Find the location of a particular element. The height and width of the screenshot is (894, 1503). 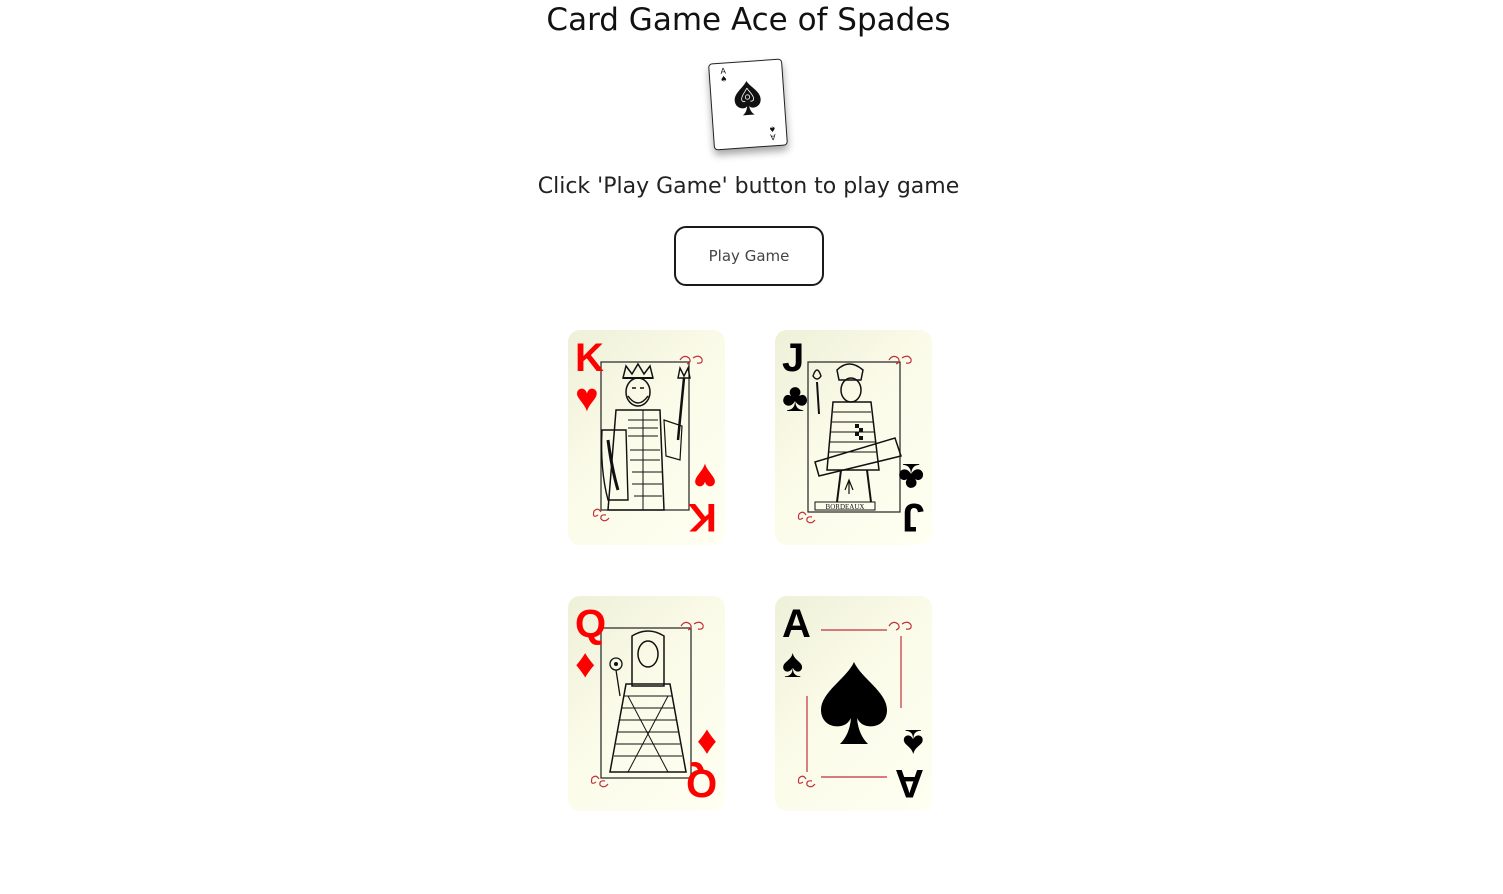

card-index-top: K ♥ is located at coordinates (589, 378).